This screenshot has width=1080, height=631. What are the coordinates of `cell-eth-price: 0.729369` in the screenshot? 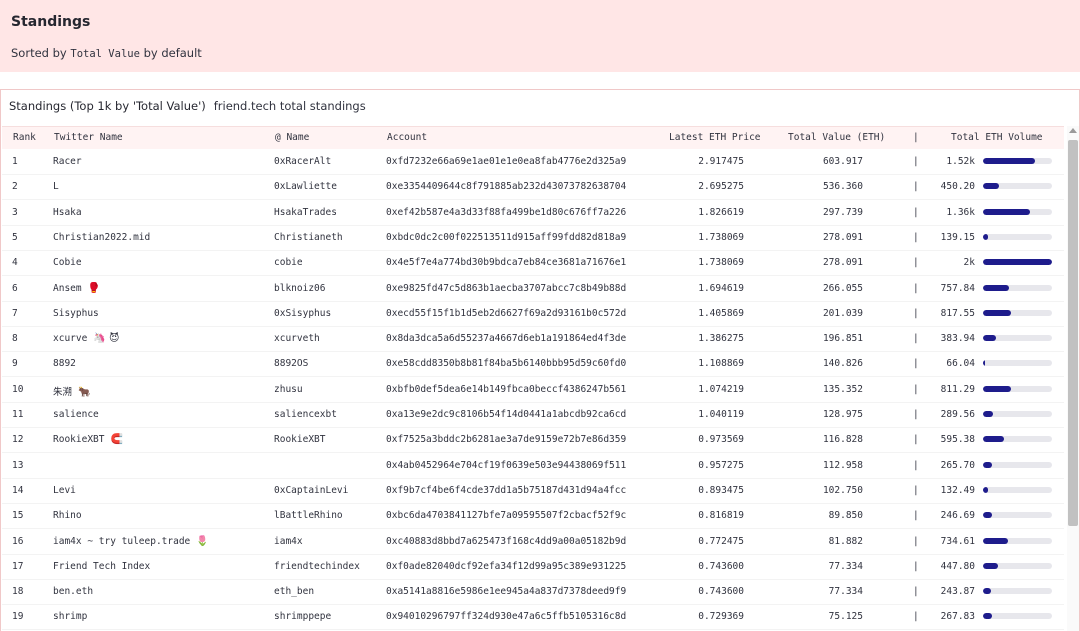 It's located at (721, 617).